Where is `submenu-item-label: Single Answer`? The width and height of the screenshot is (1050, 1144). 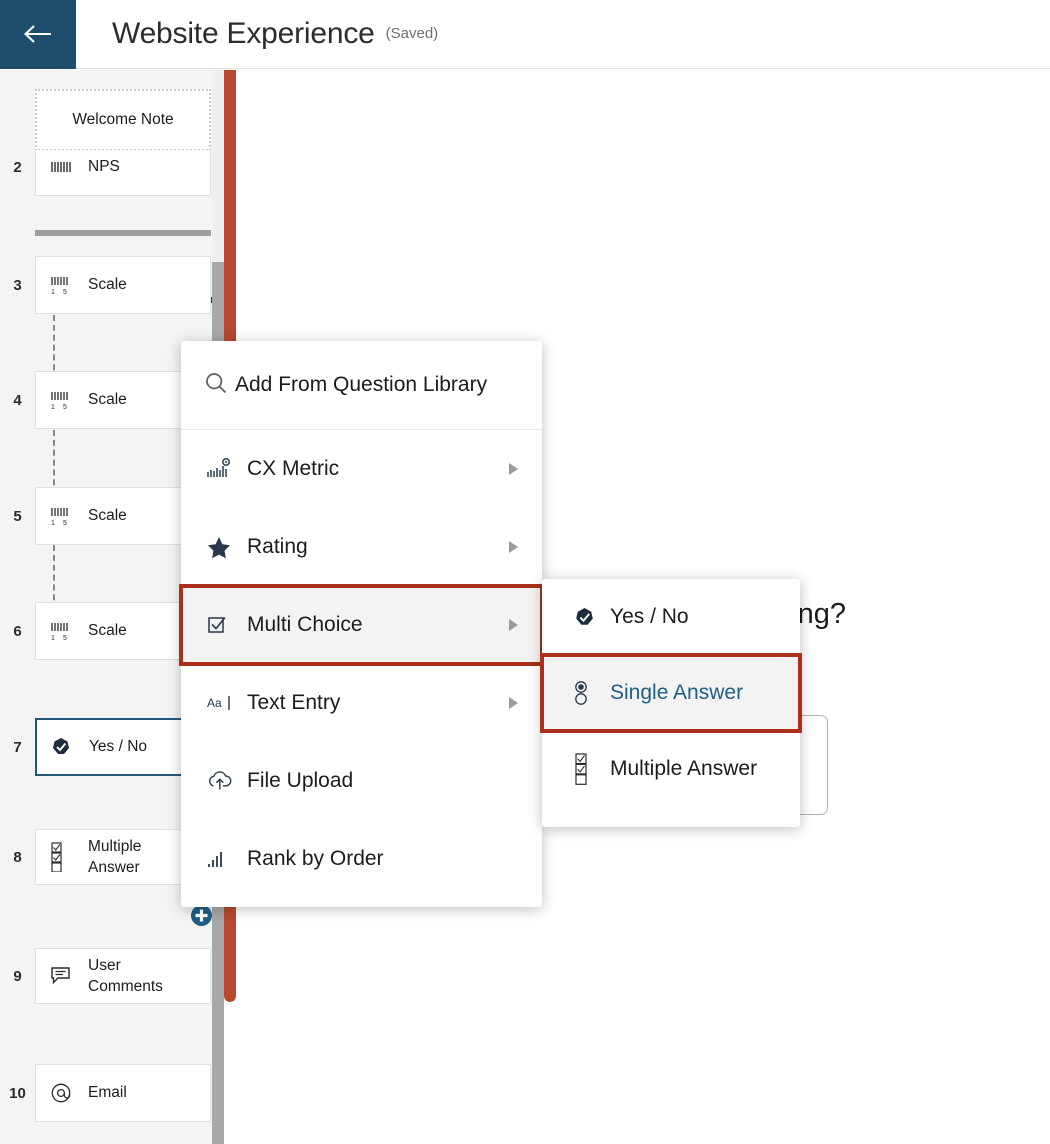
submenu-item-label: Single Answer is located at coordinates (677, 692).